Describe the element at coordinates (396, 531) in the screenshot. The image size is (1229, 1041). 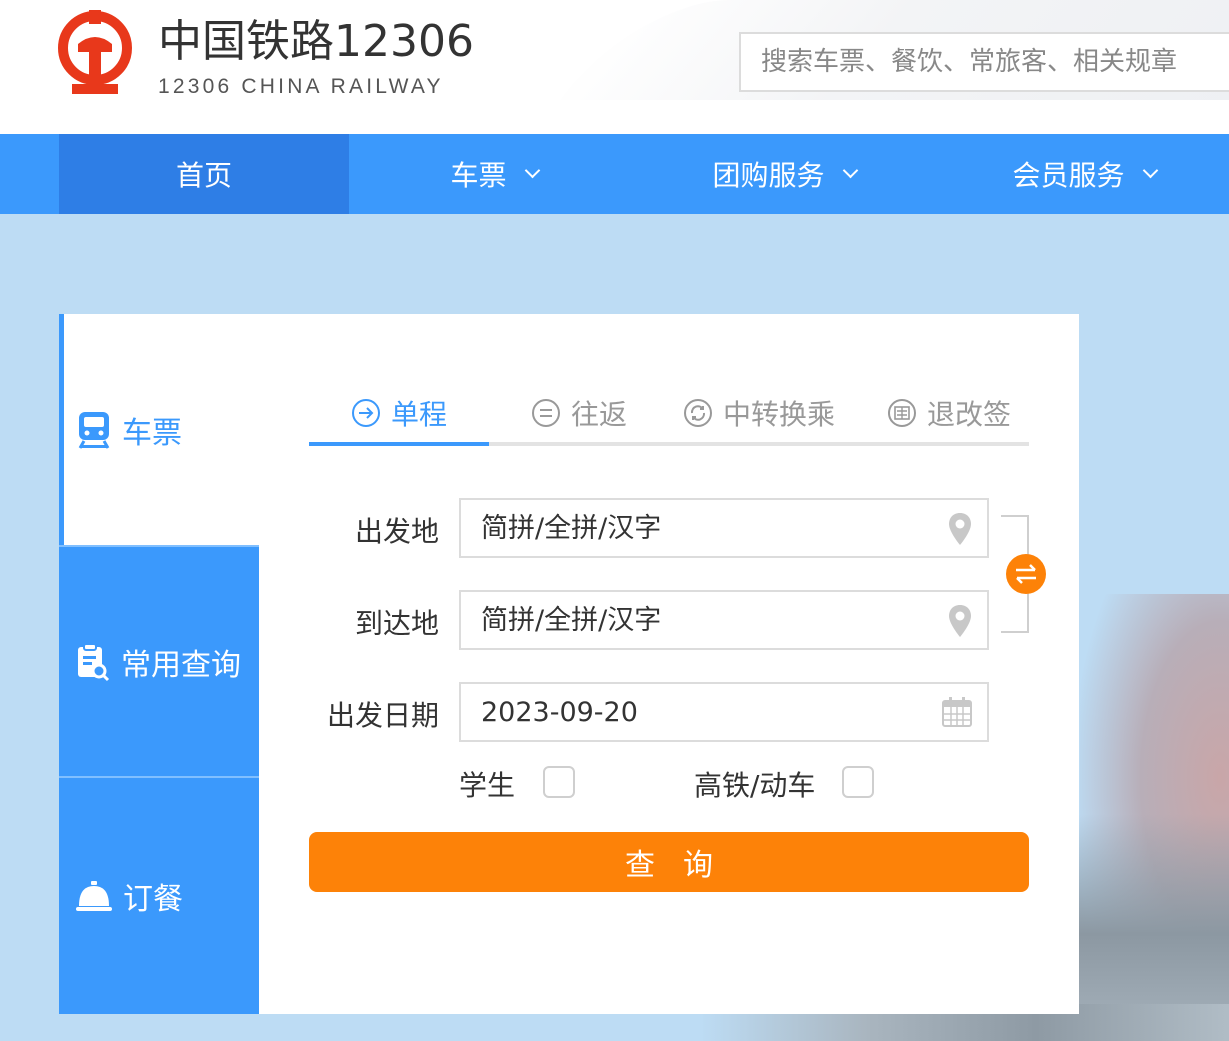
I see `from-station-label: 出发地` at that location.